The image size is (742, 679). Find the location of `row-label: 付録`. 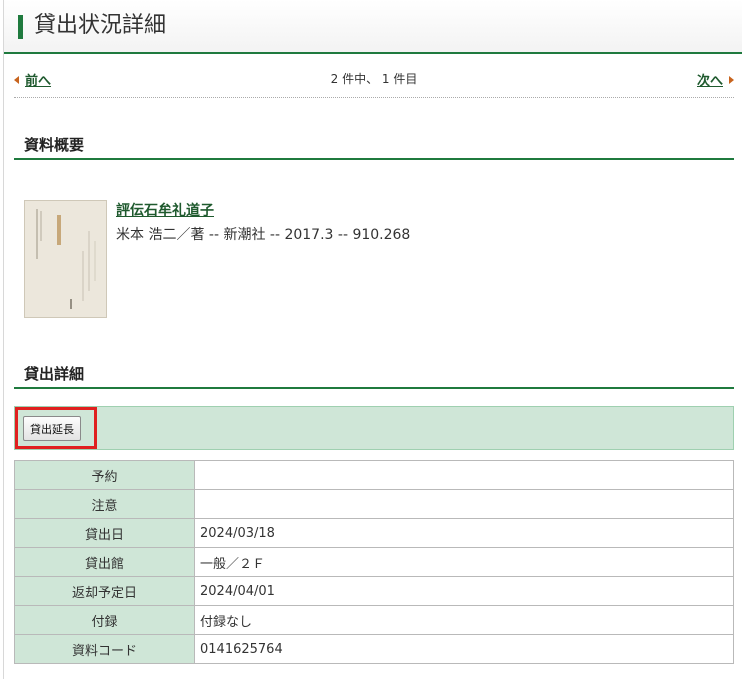

row-label: 付録 is located at coordinates (104, 620).